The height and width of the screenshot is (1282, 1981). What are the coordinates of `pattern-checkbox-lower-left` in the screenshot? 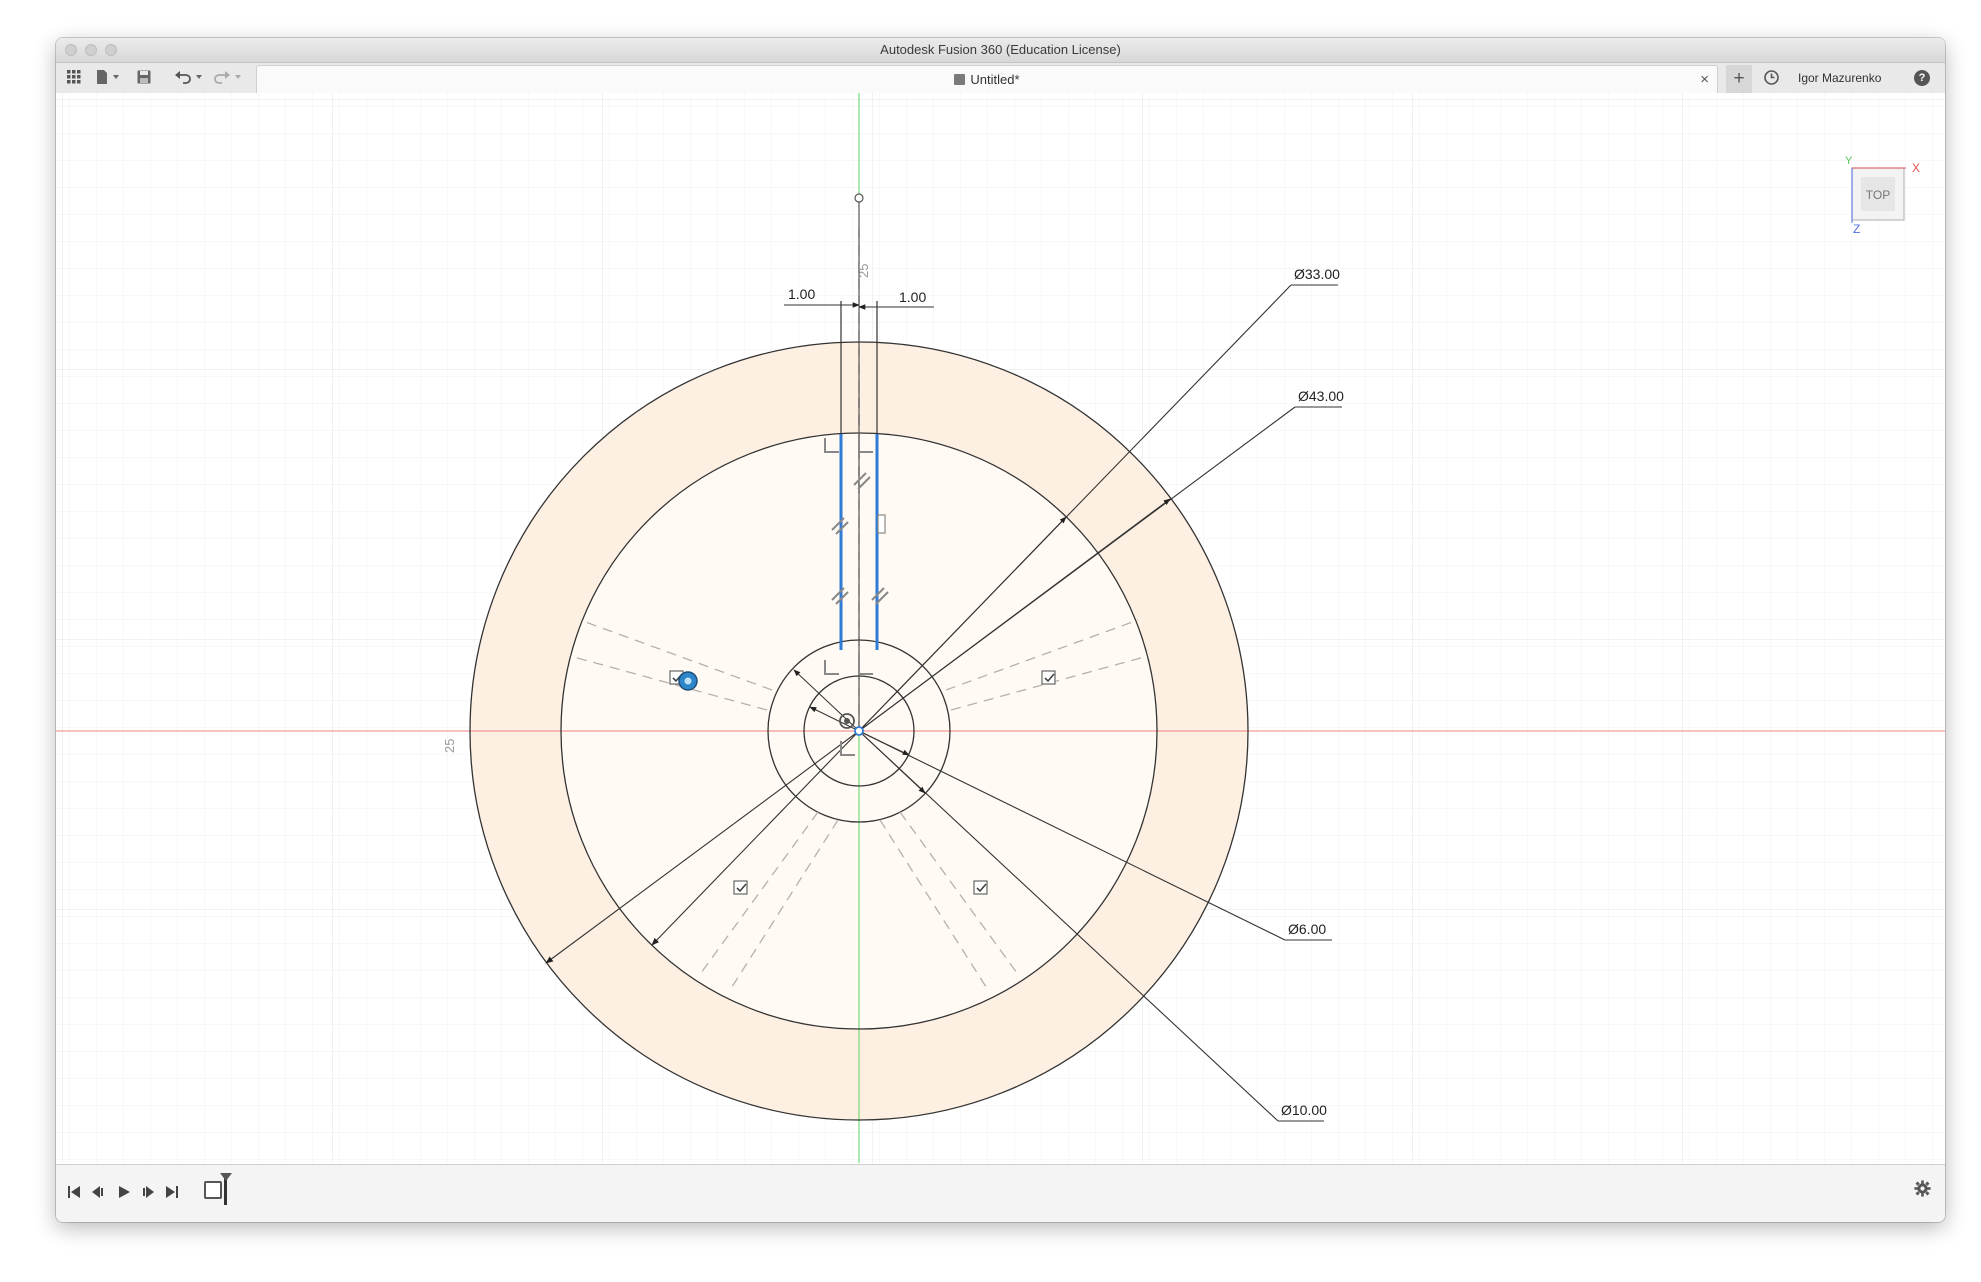 It's located at (740, 887).